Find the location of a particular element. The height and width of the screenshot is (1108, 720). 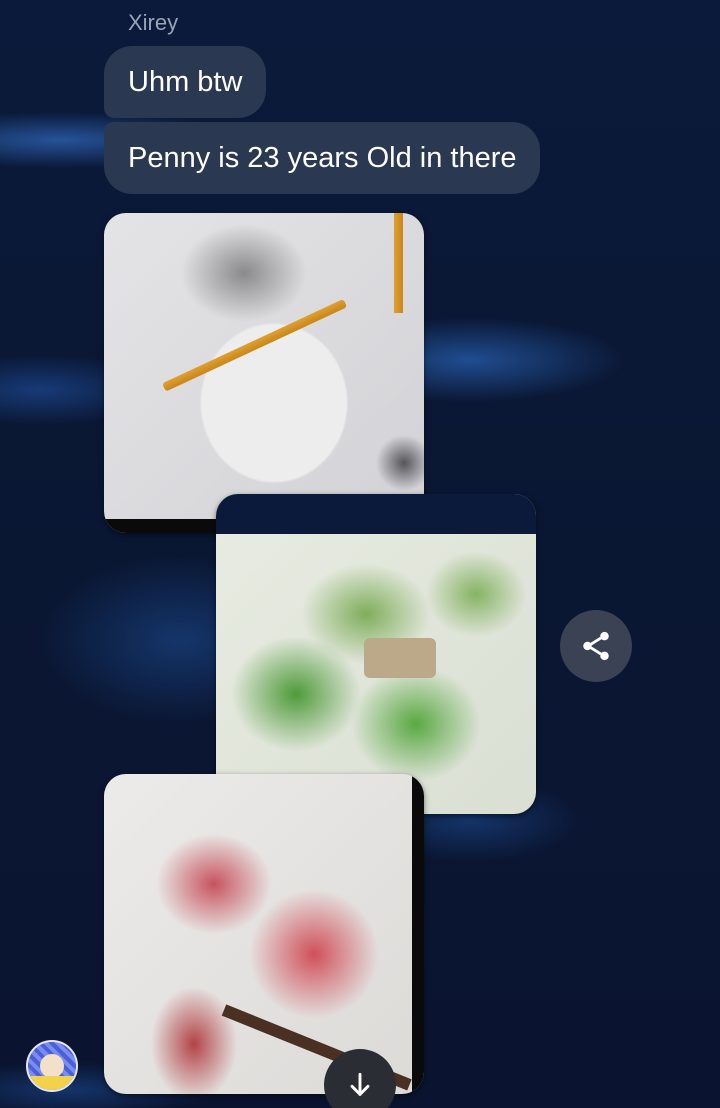

avatar-shirt is located at coordinates (52, 1083).